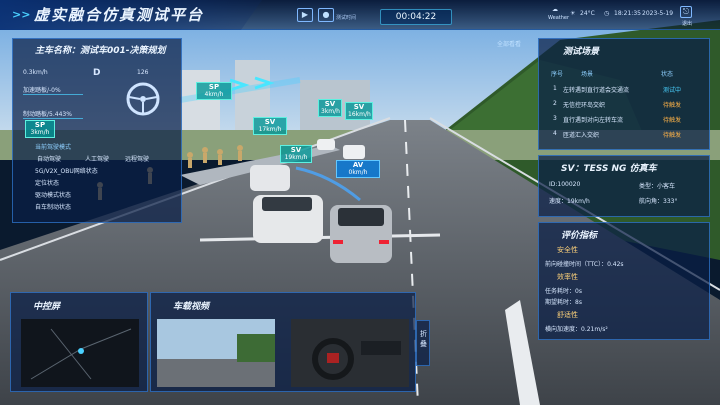  Describe the element at coordinates (35, 72) in the screenshot. I see `vehicle-speed: 0.3km/h` at that location.